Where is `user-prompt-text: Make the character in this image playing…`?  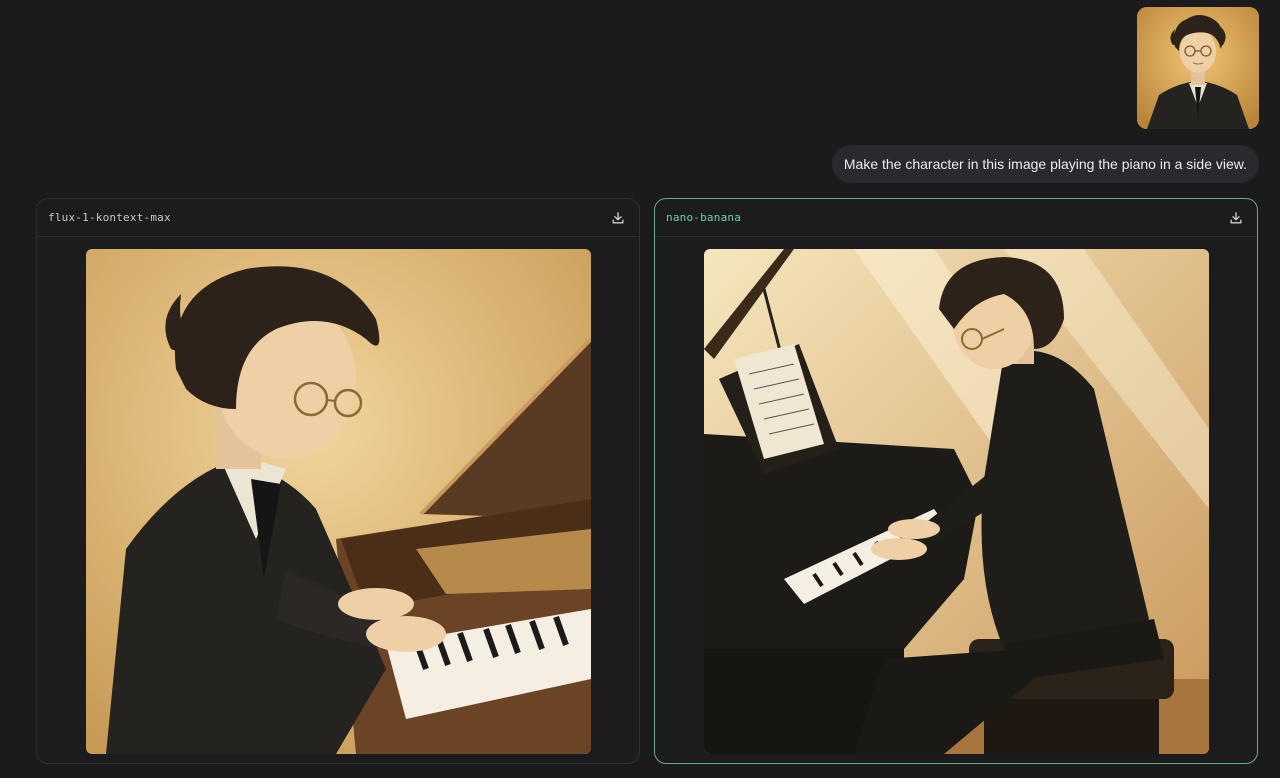
user-prompt-text: Make the character in this image playing… is located at coordinates (1045, 164).